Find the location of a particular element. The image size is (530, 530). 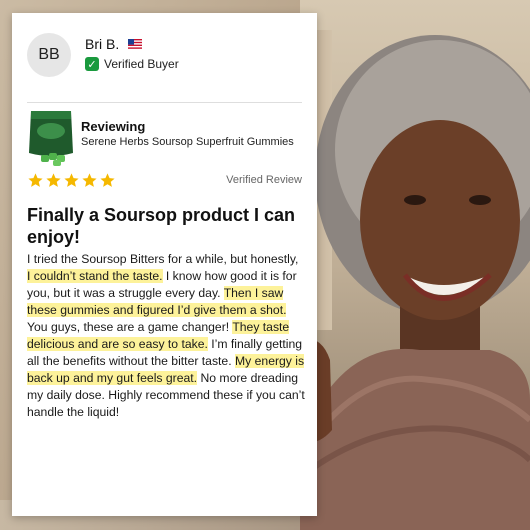

star-rating is located at coordinates (72, 180).